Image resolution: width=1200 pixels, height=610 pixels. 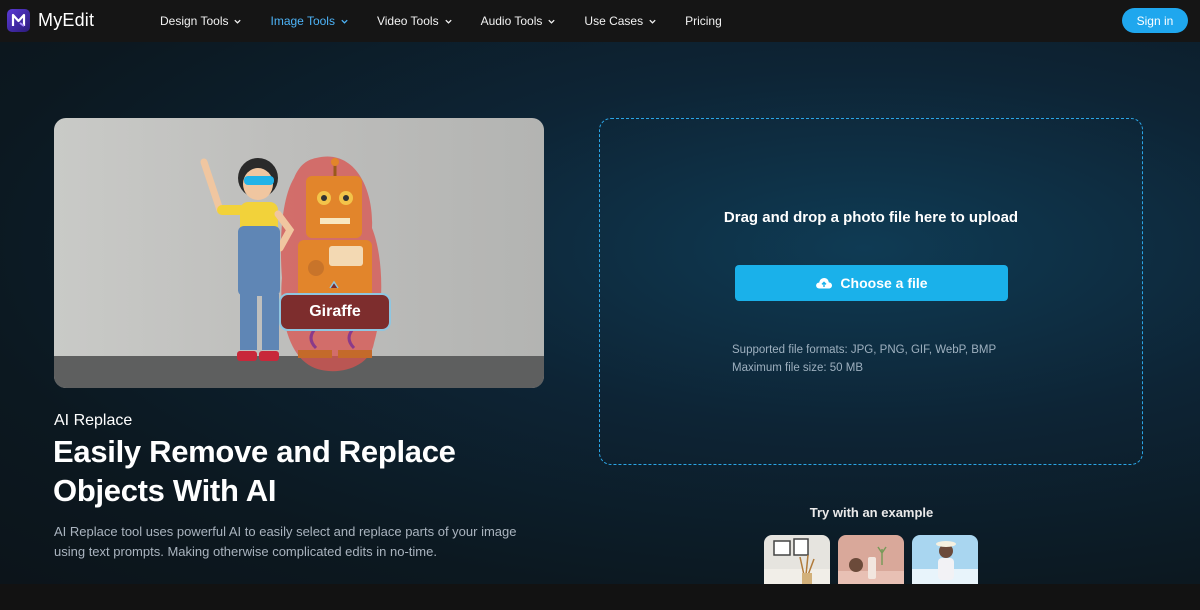 What do you see at coordinates (335, 311) in the screenshot?
I see `replace-prompt-tag: Giraffe` at bounding box center [335, 311].